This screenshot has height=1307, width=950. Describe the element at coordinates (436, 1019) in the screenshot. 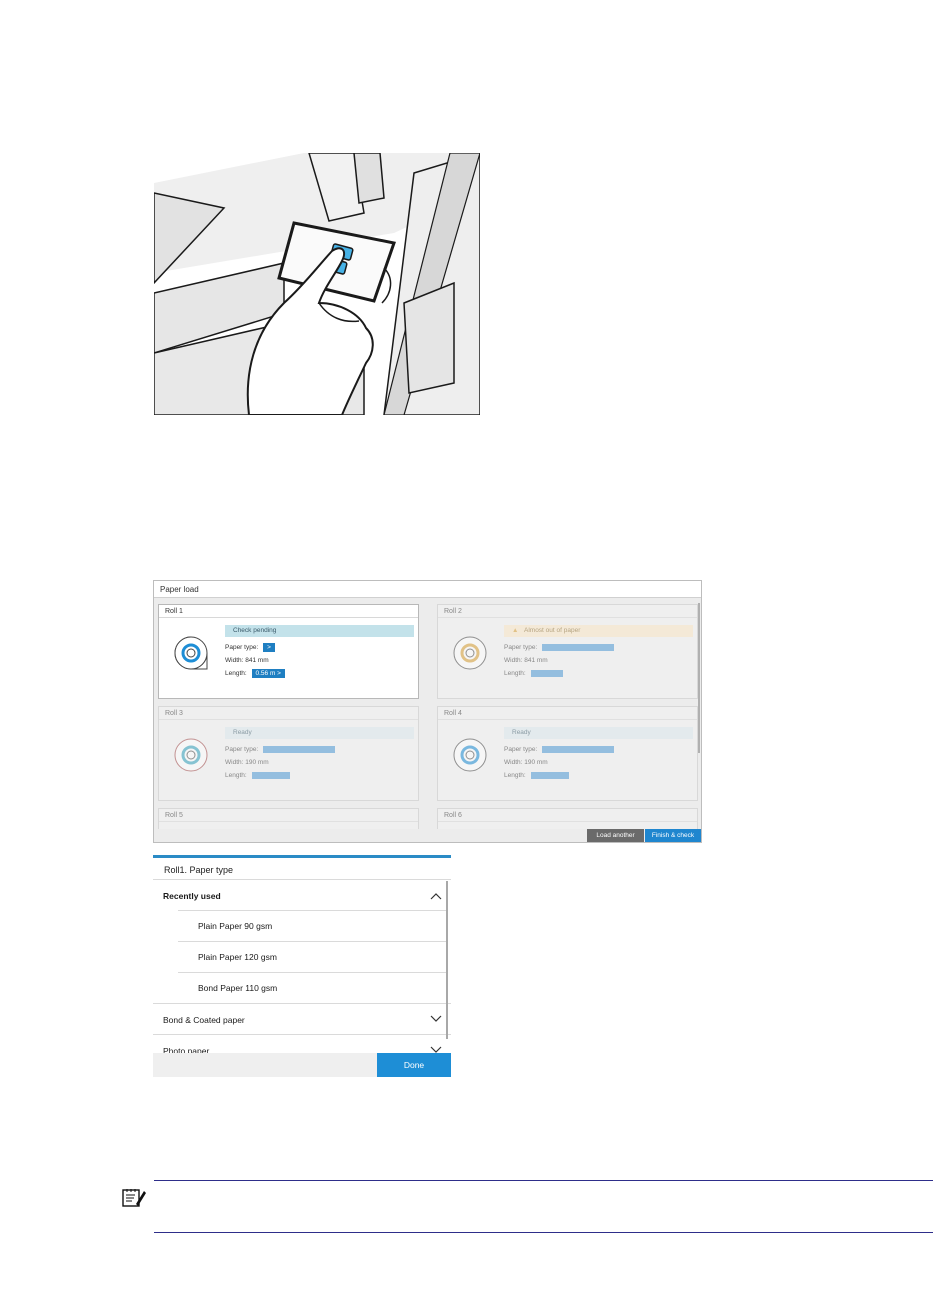

I see `chevron-down-icon` at that location.